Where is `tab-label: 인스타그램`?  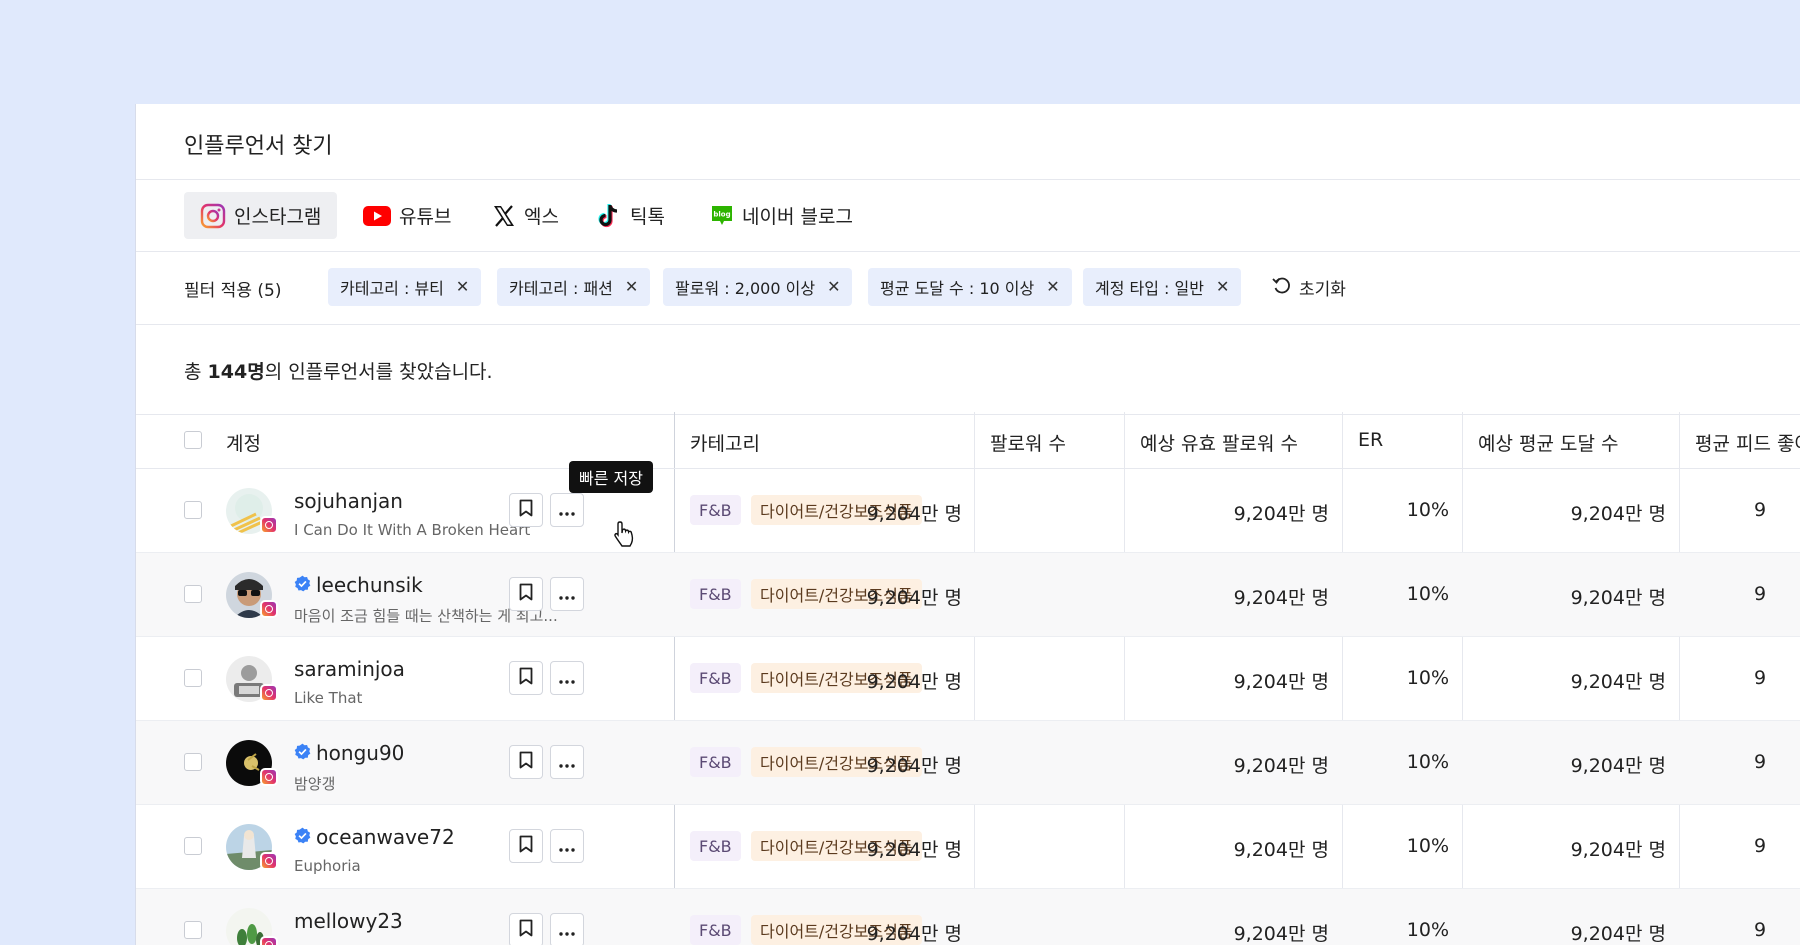 tab-label: 인스타그램 is located at coordinates (278, 217).